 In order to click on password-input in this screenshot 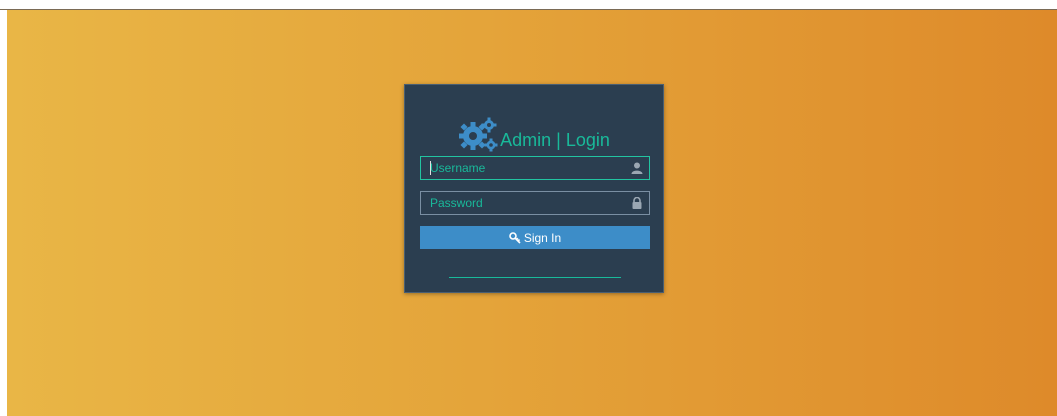, I will do `click(535, 203)`.